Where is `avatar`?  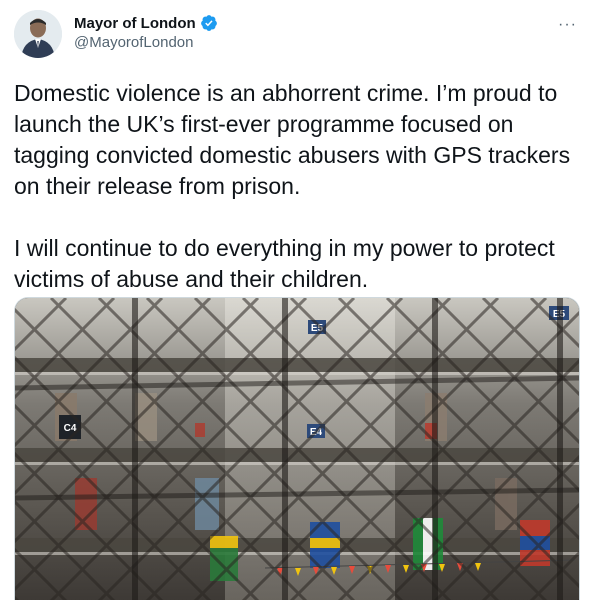
avatar is located at coordinates (38, 34).